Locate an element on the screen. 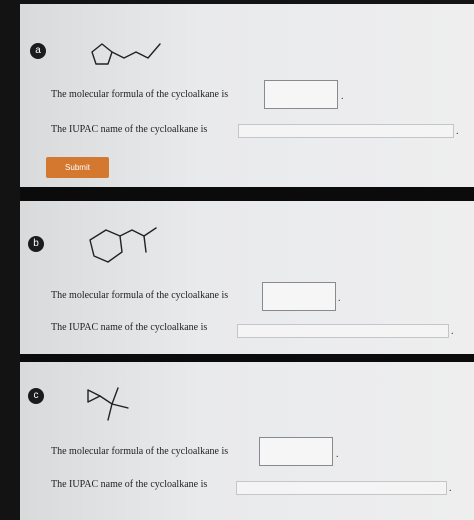  question-c-badge: c is located at coordinates (36, 396).